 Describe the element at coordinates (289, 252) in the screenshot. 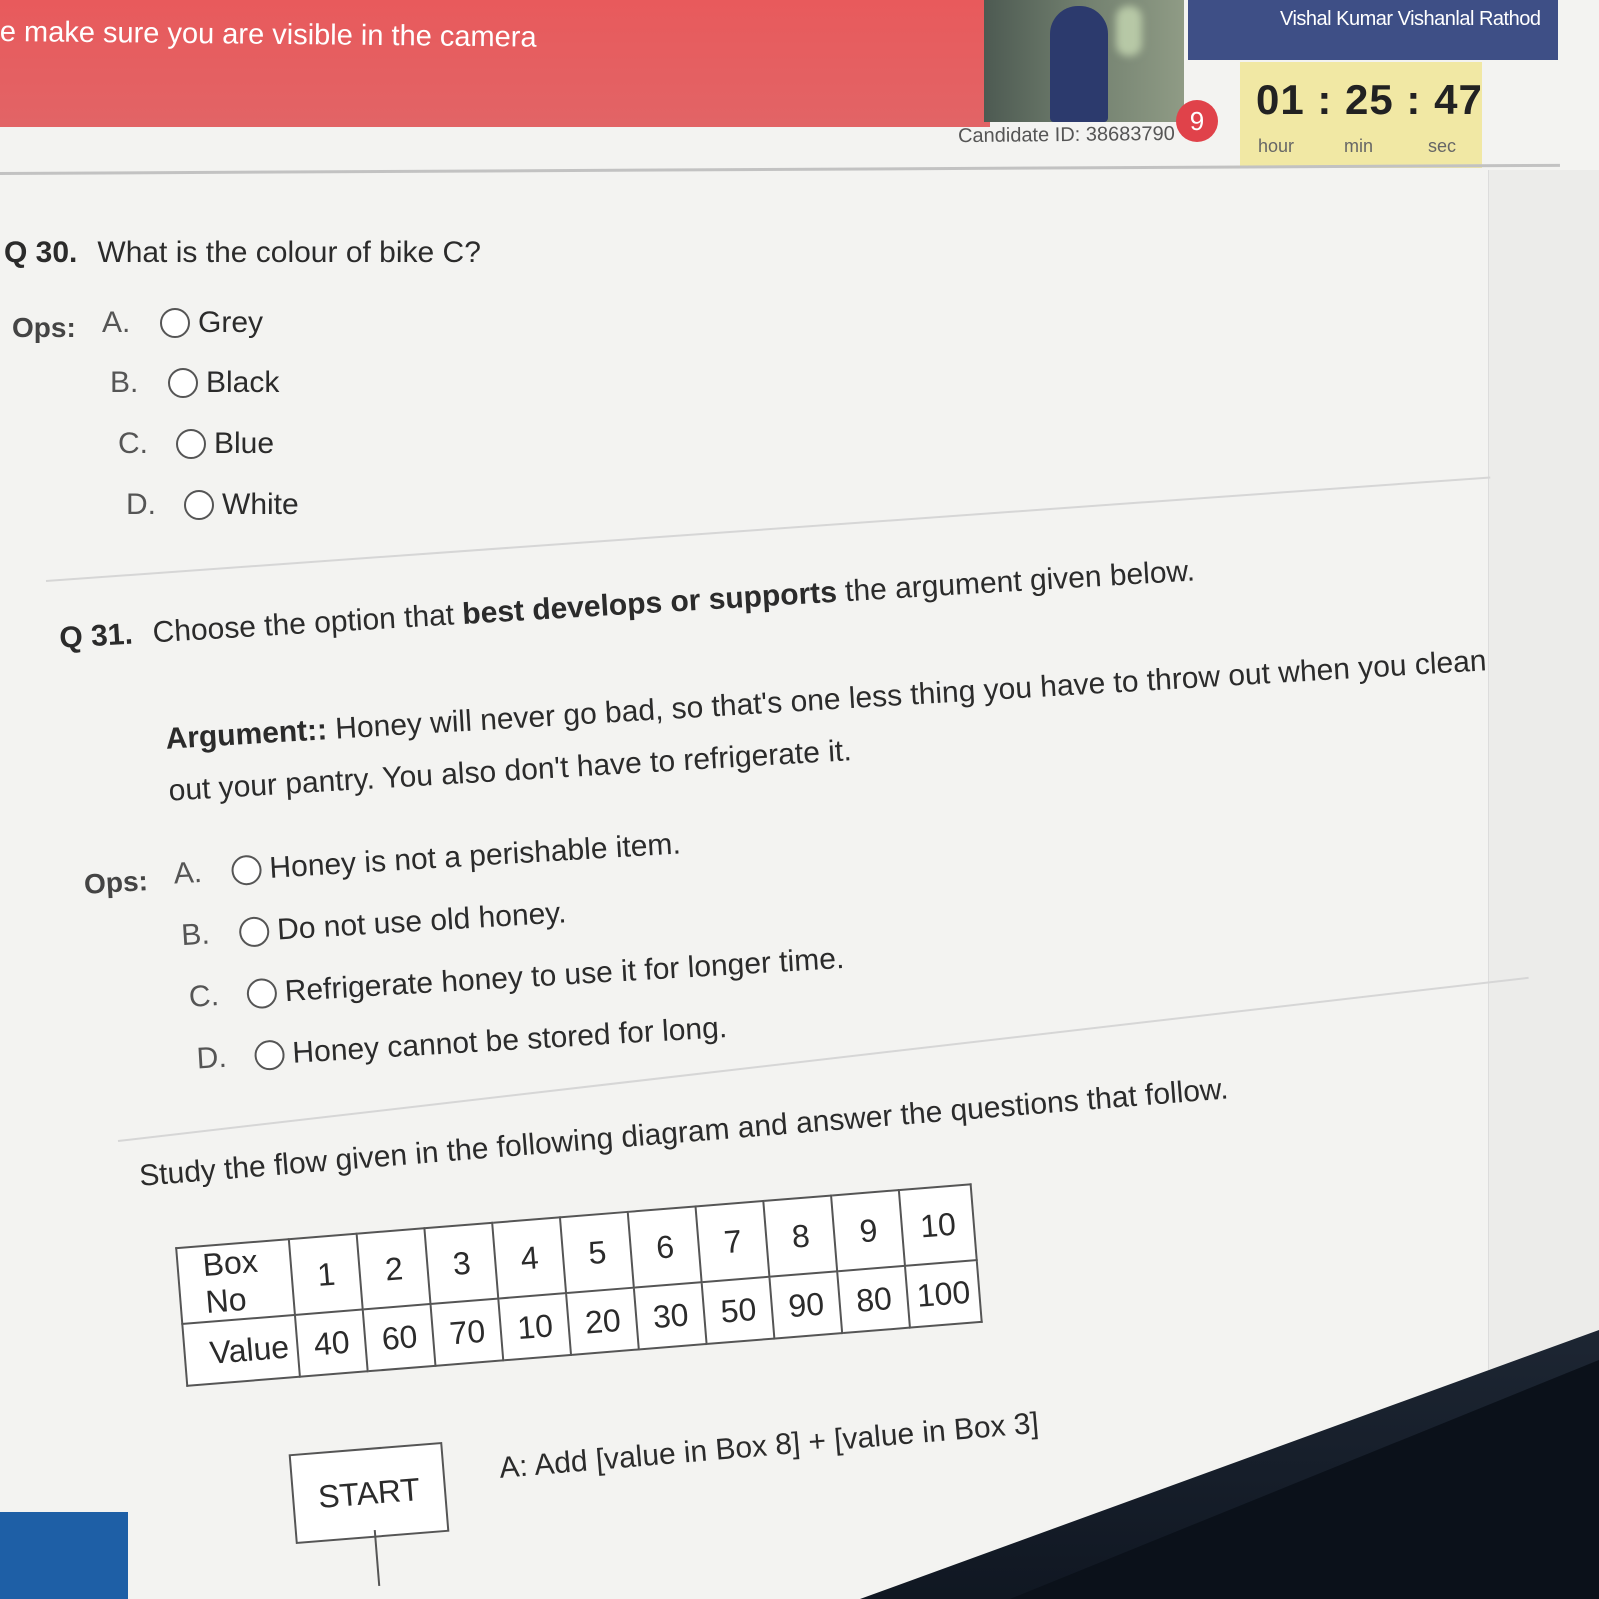

I see `question-30-text: What is the colour of bike C?` at that location.